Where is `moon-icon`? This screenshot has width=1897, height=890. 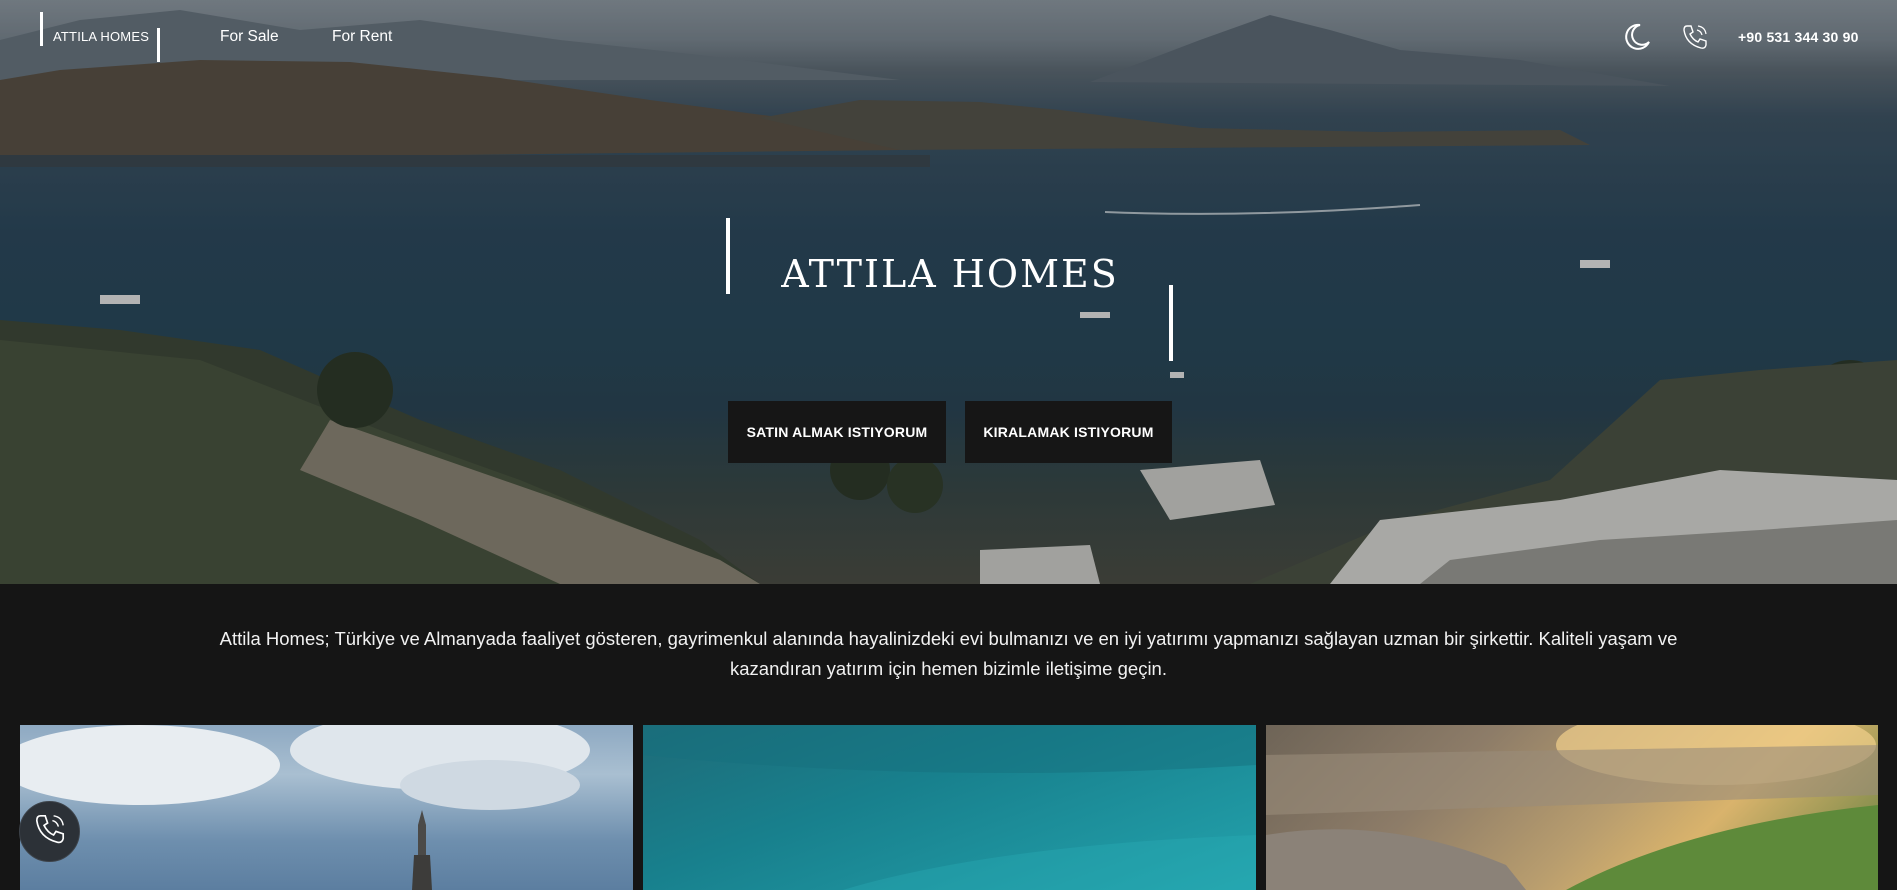 moon-icon is located at coordinates (1637, 37).